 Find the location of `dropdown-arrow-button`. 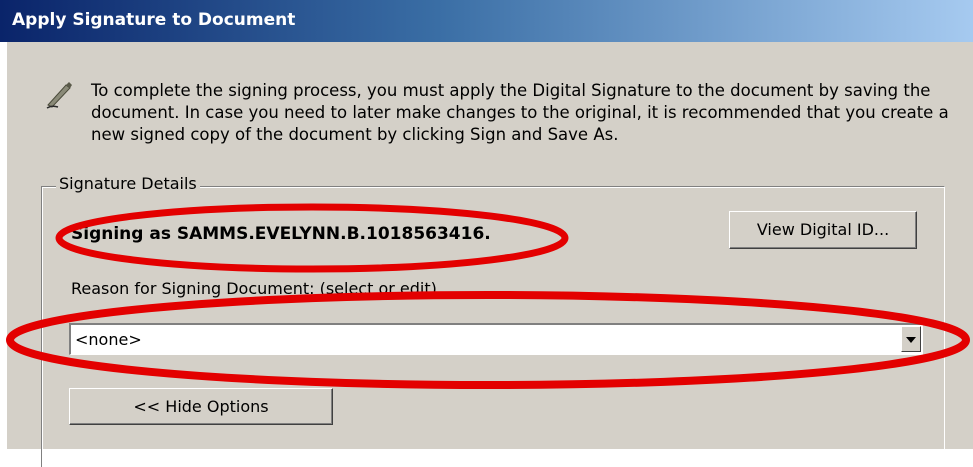

dropdown-arrow-button is located at coordinates (911, 339).